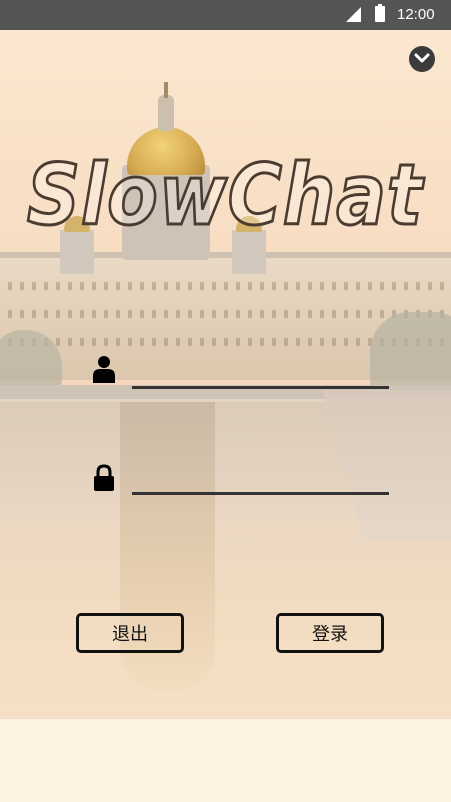 This screenshot has height=802, width=451. Describe the element at coordinates (104, 369) in the screenshot. I see `user-icon` at that location.